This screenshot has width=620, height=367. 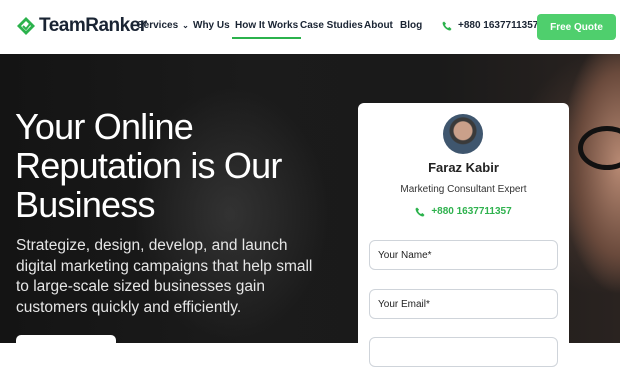 I want to click on avatar, so click(x=463, y=134).